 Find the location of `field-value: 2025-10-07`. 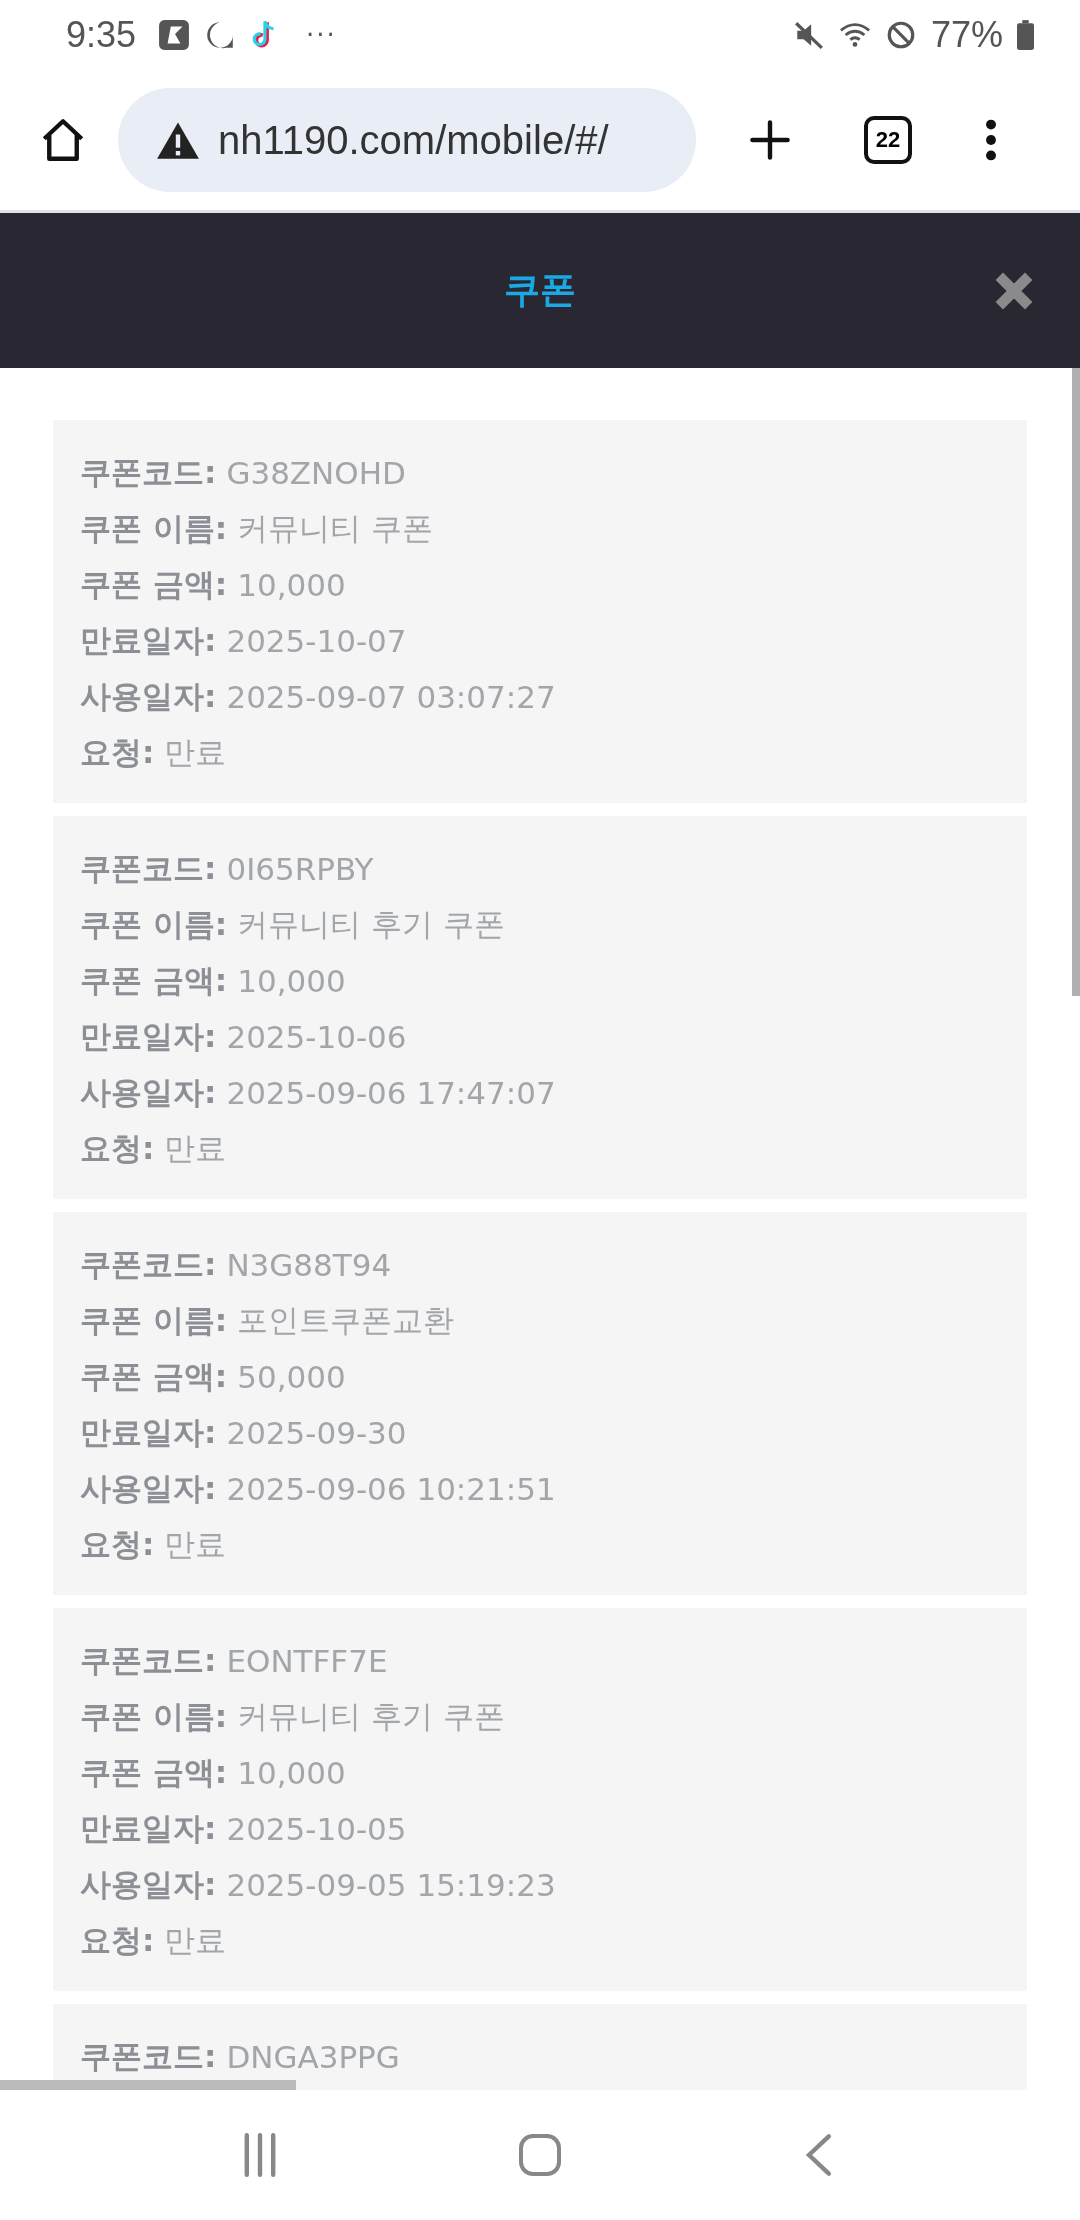

field-value: 2025-10-07 is located at coordinates (316, 641).